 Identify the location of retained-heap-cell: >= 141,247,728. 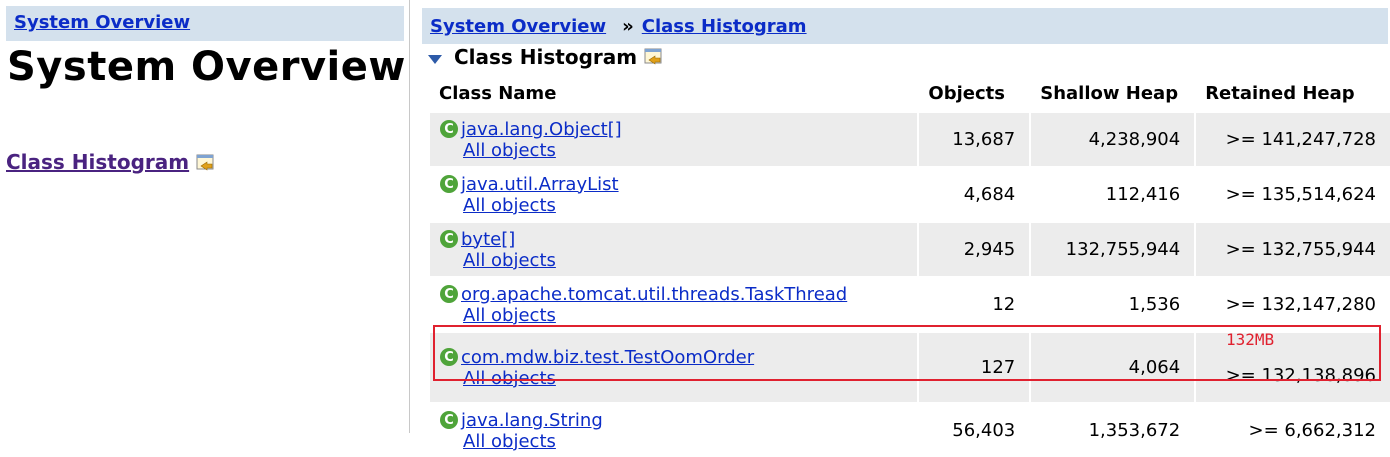
(1292, 139).